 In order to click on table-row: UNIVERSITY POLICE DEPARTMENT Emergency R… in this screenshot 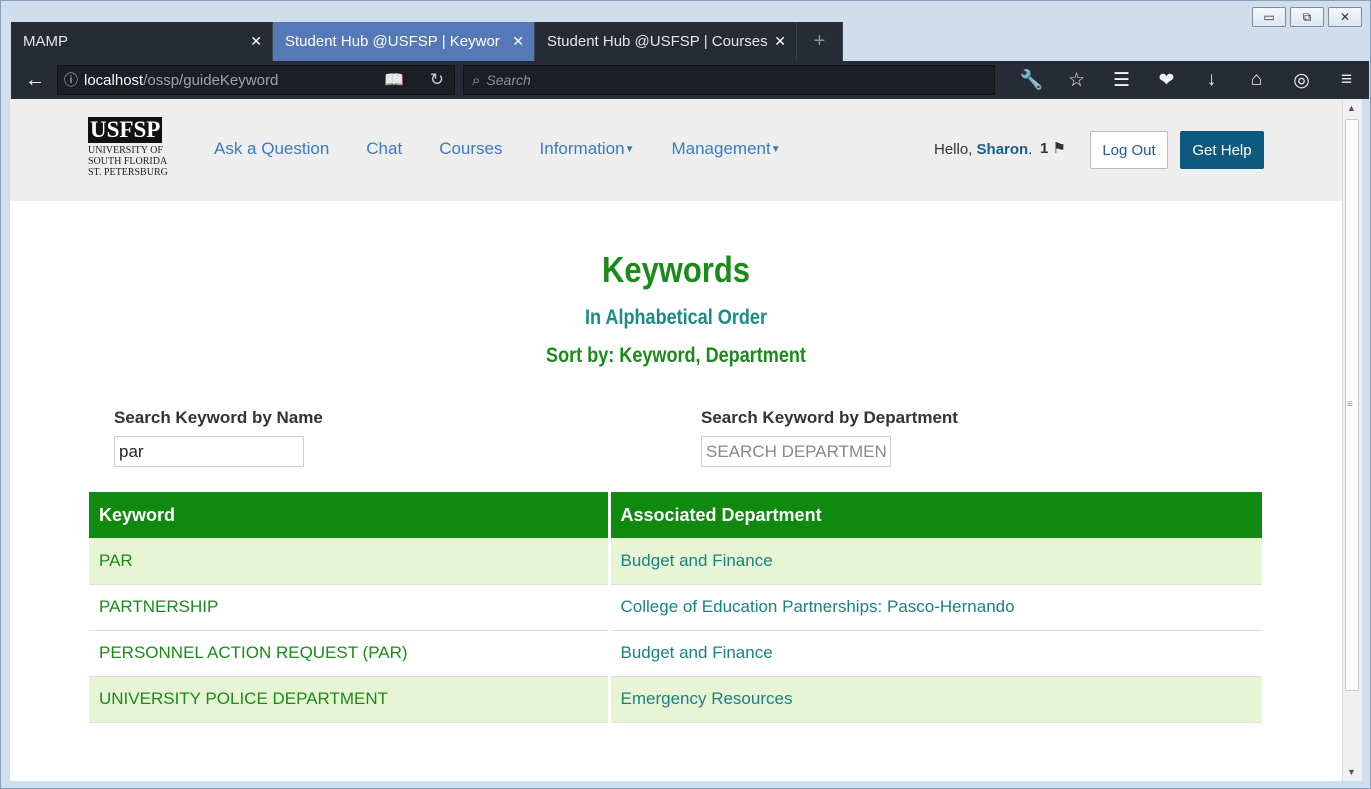, I will do `click(675, 699)`.